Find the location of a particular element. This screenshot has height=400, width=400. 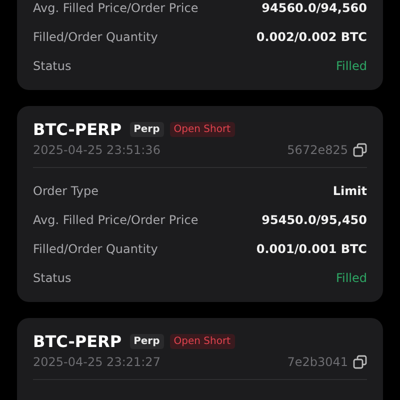

field-value: 95450.0/95,450 is located at coordinates (314, 219).